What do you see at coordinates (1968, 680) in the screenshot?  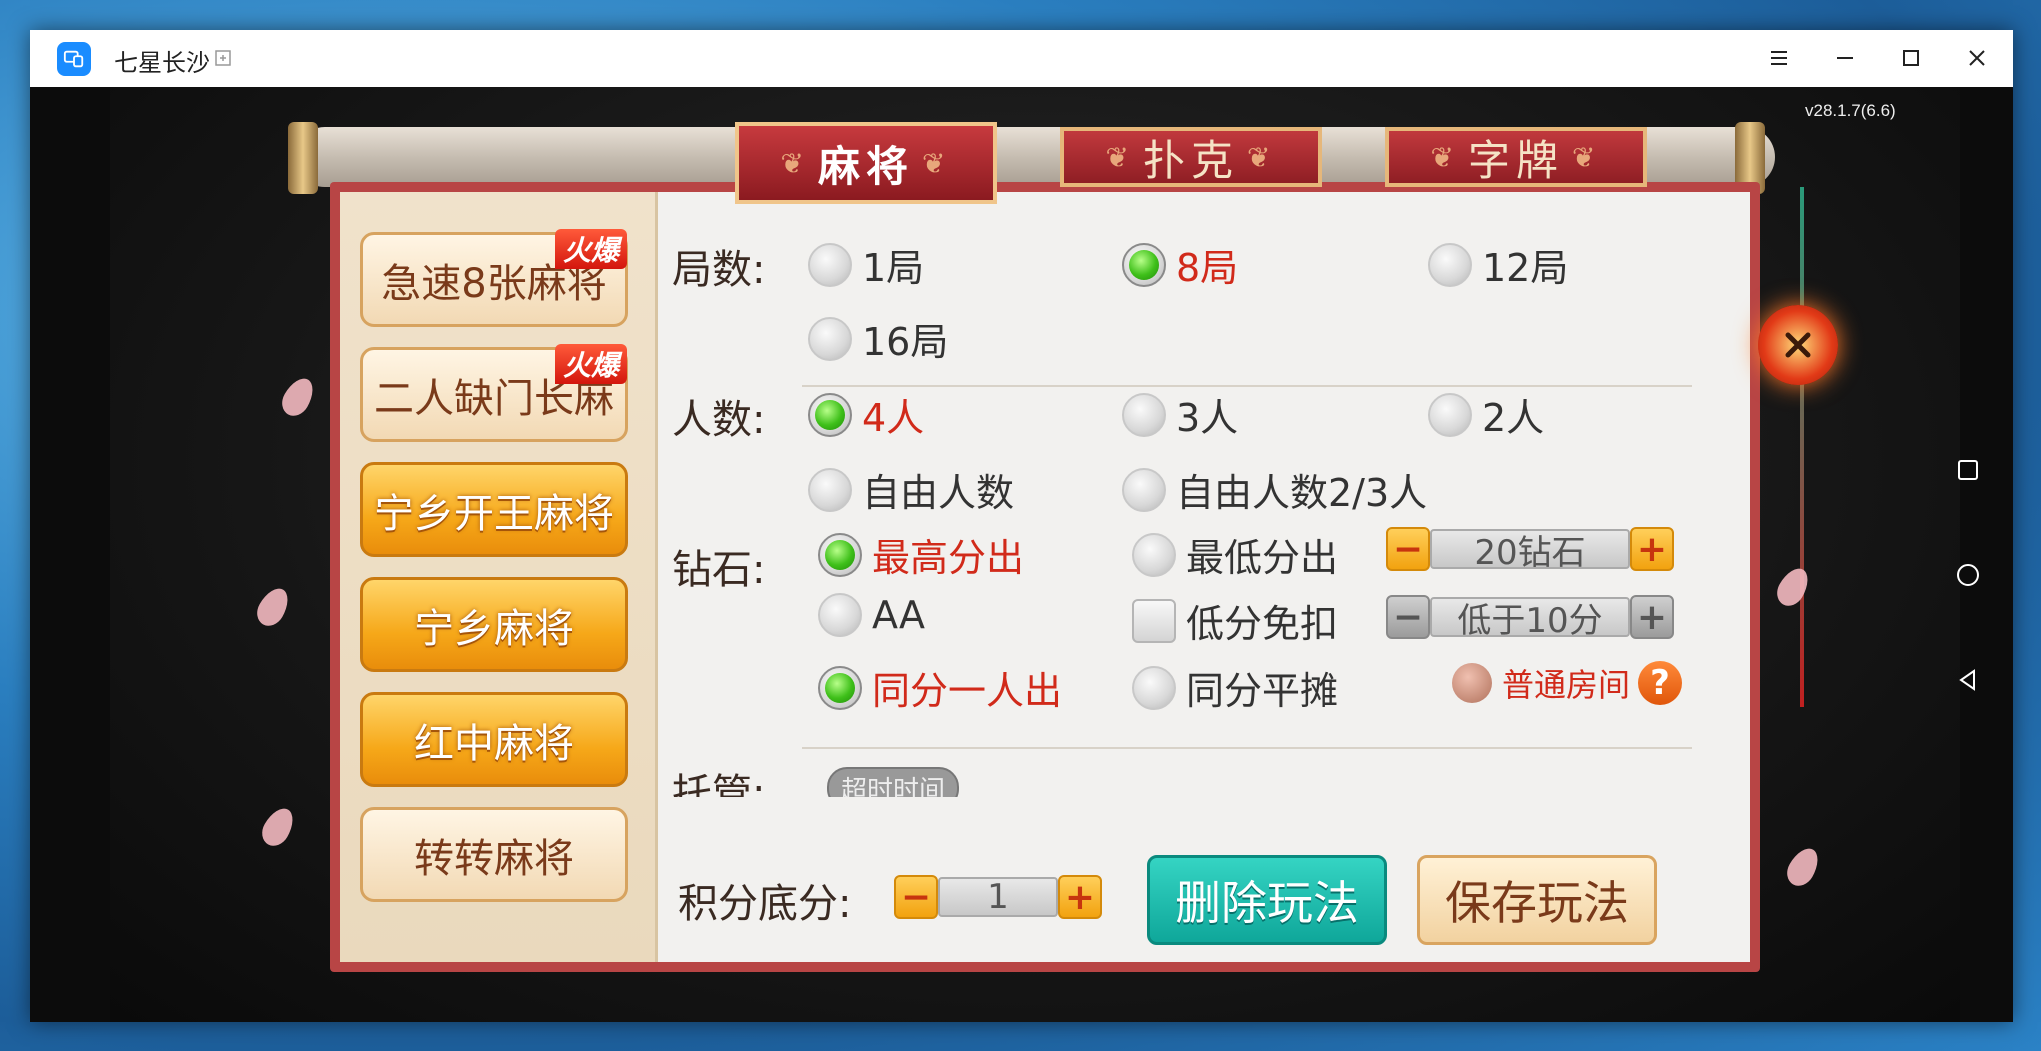 I see `back-icon` at bounding box center [1968, 680].